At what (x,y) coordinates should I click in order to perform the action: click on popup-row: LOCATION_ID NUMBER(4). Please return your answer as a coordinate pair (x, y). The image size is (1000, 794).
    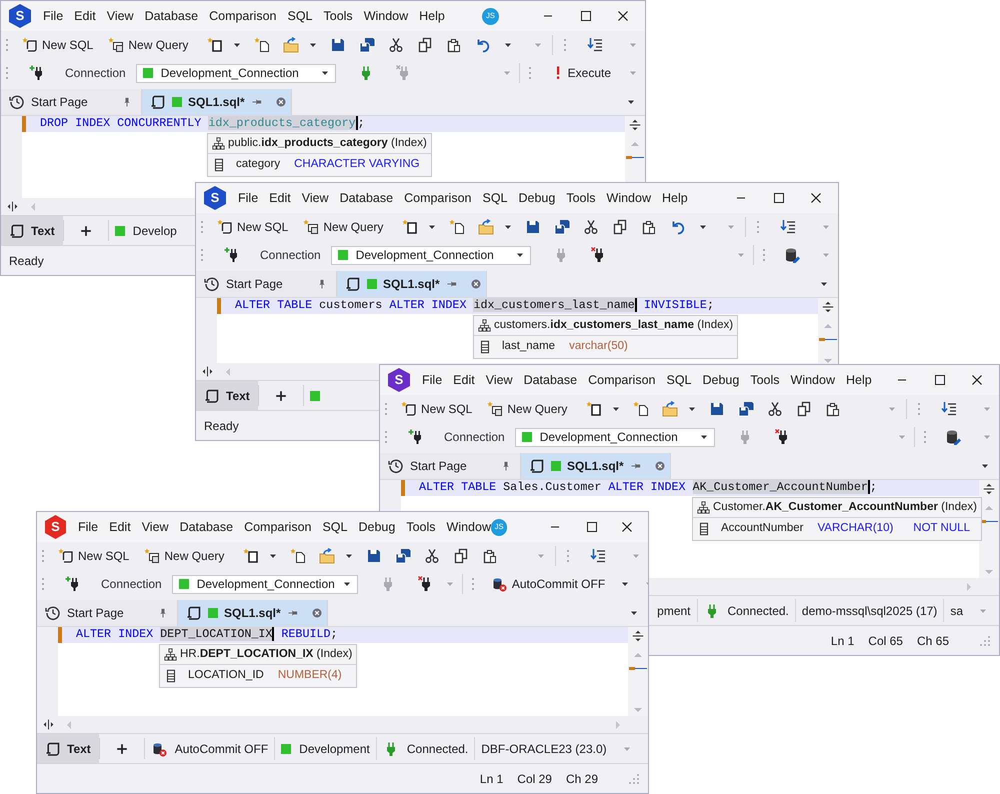
    Looking at the image, I should click on (258, 676).